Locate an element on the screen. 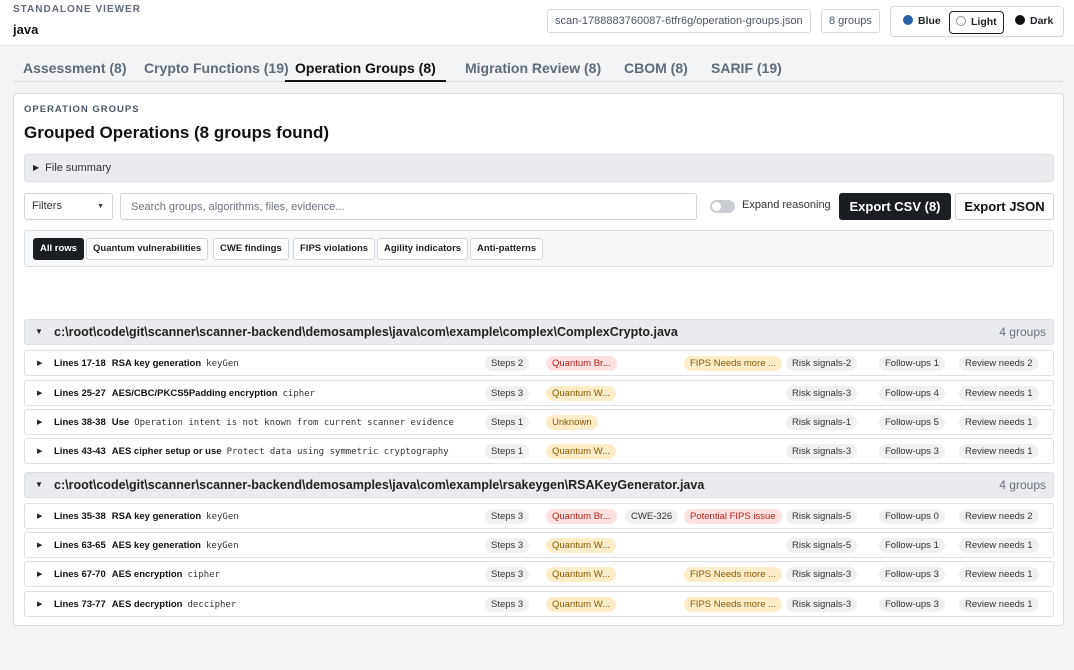  theme-switcher: Blue Light Dark is located at coordinates (977, 21).